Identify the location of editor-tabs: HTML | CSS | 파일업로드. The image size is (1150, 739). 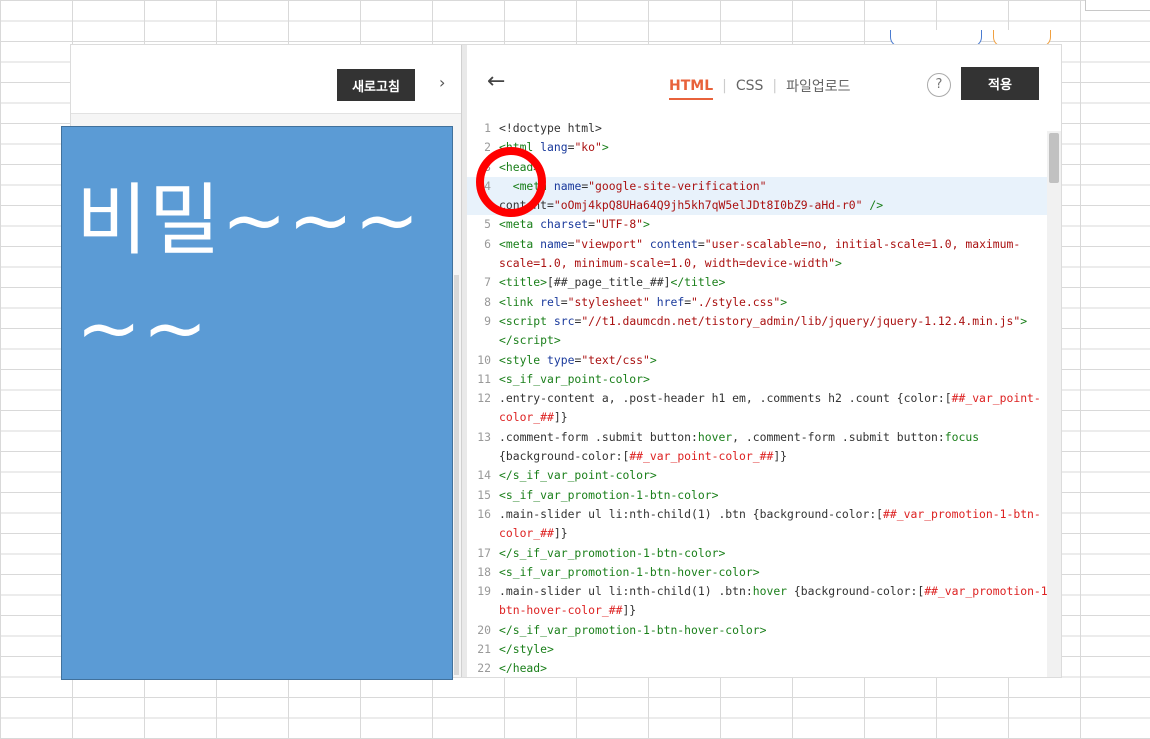
(760, 88).